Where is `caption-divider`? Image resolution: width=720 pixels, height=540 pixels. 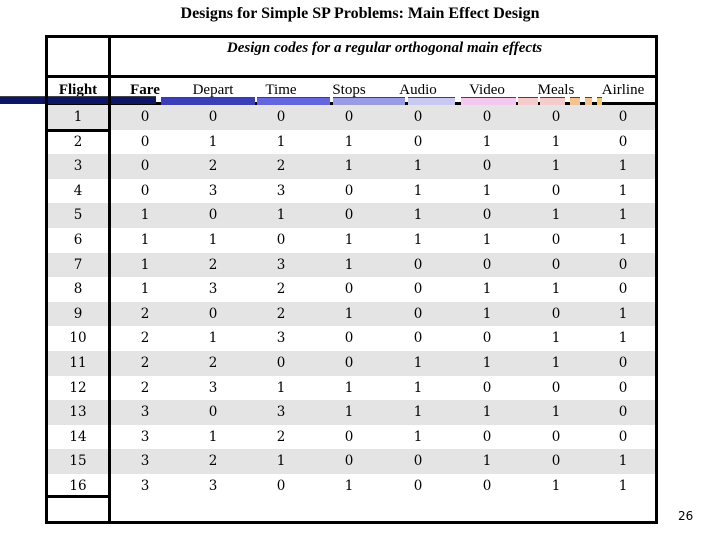
caption-divider is located at coordinates (351, 76).